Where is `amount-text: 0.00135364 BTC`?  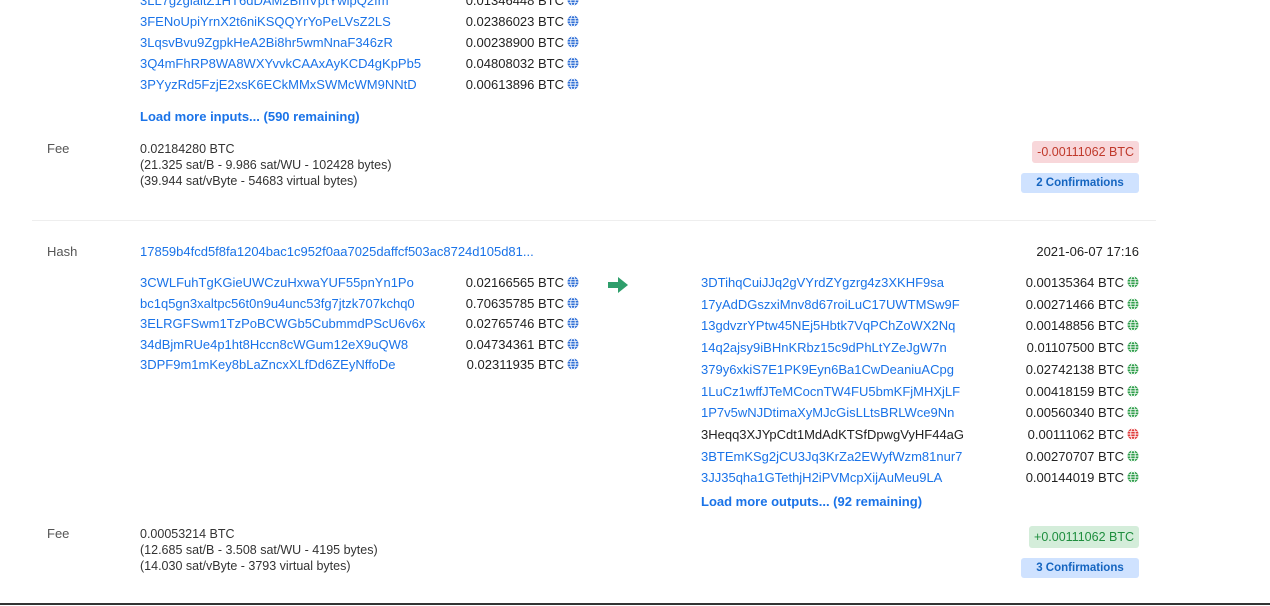
amount-text: 0.00135364 BTC is located at coordinates (1074, 282).